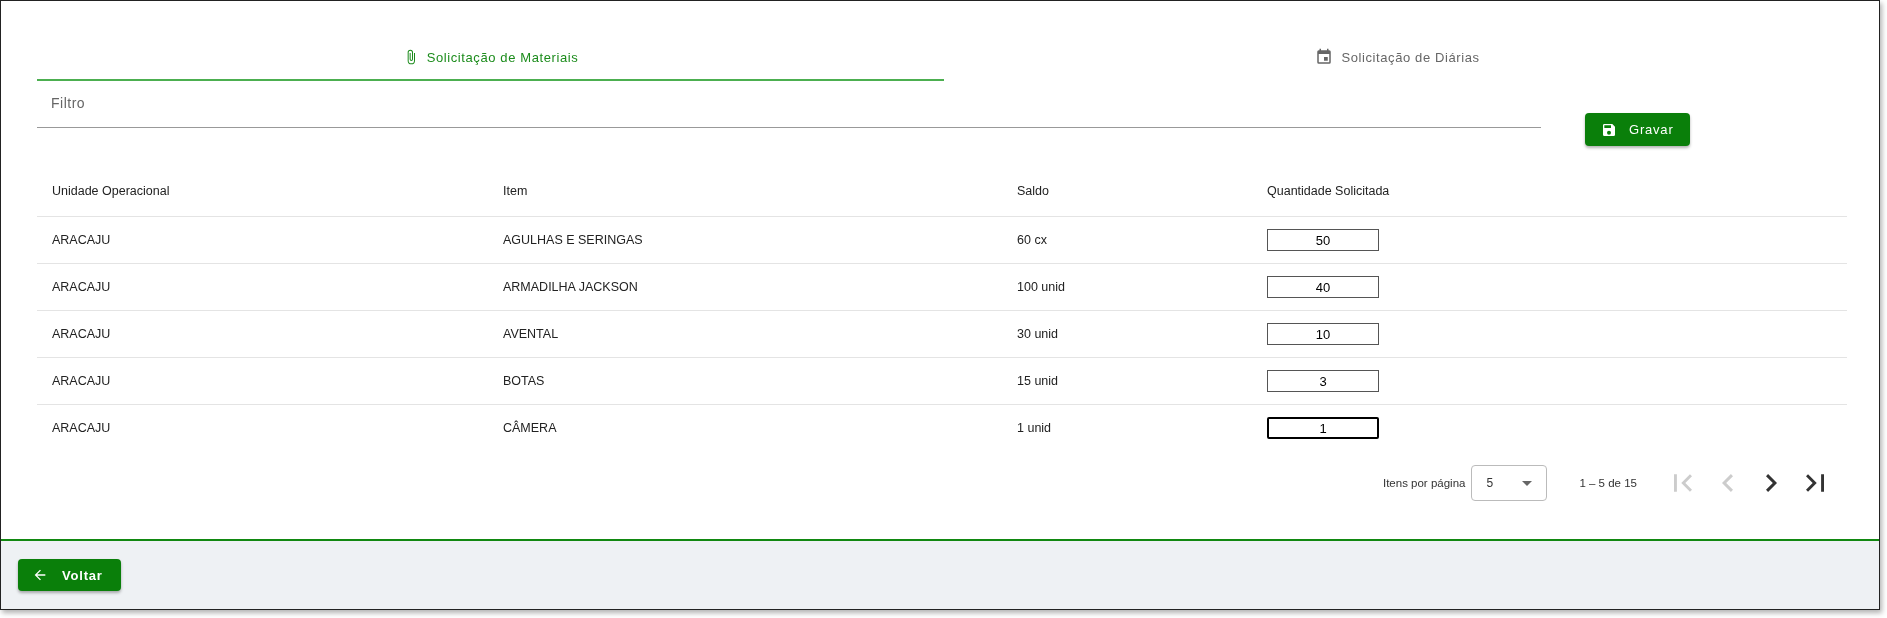  I want to click on table-cell-text: 60 cx, so click(1031, 240).